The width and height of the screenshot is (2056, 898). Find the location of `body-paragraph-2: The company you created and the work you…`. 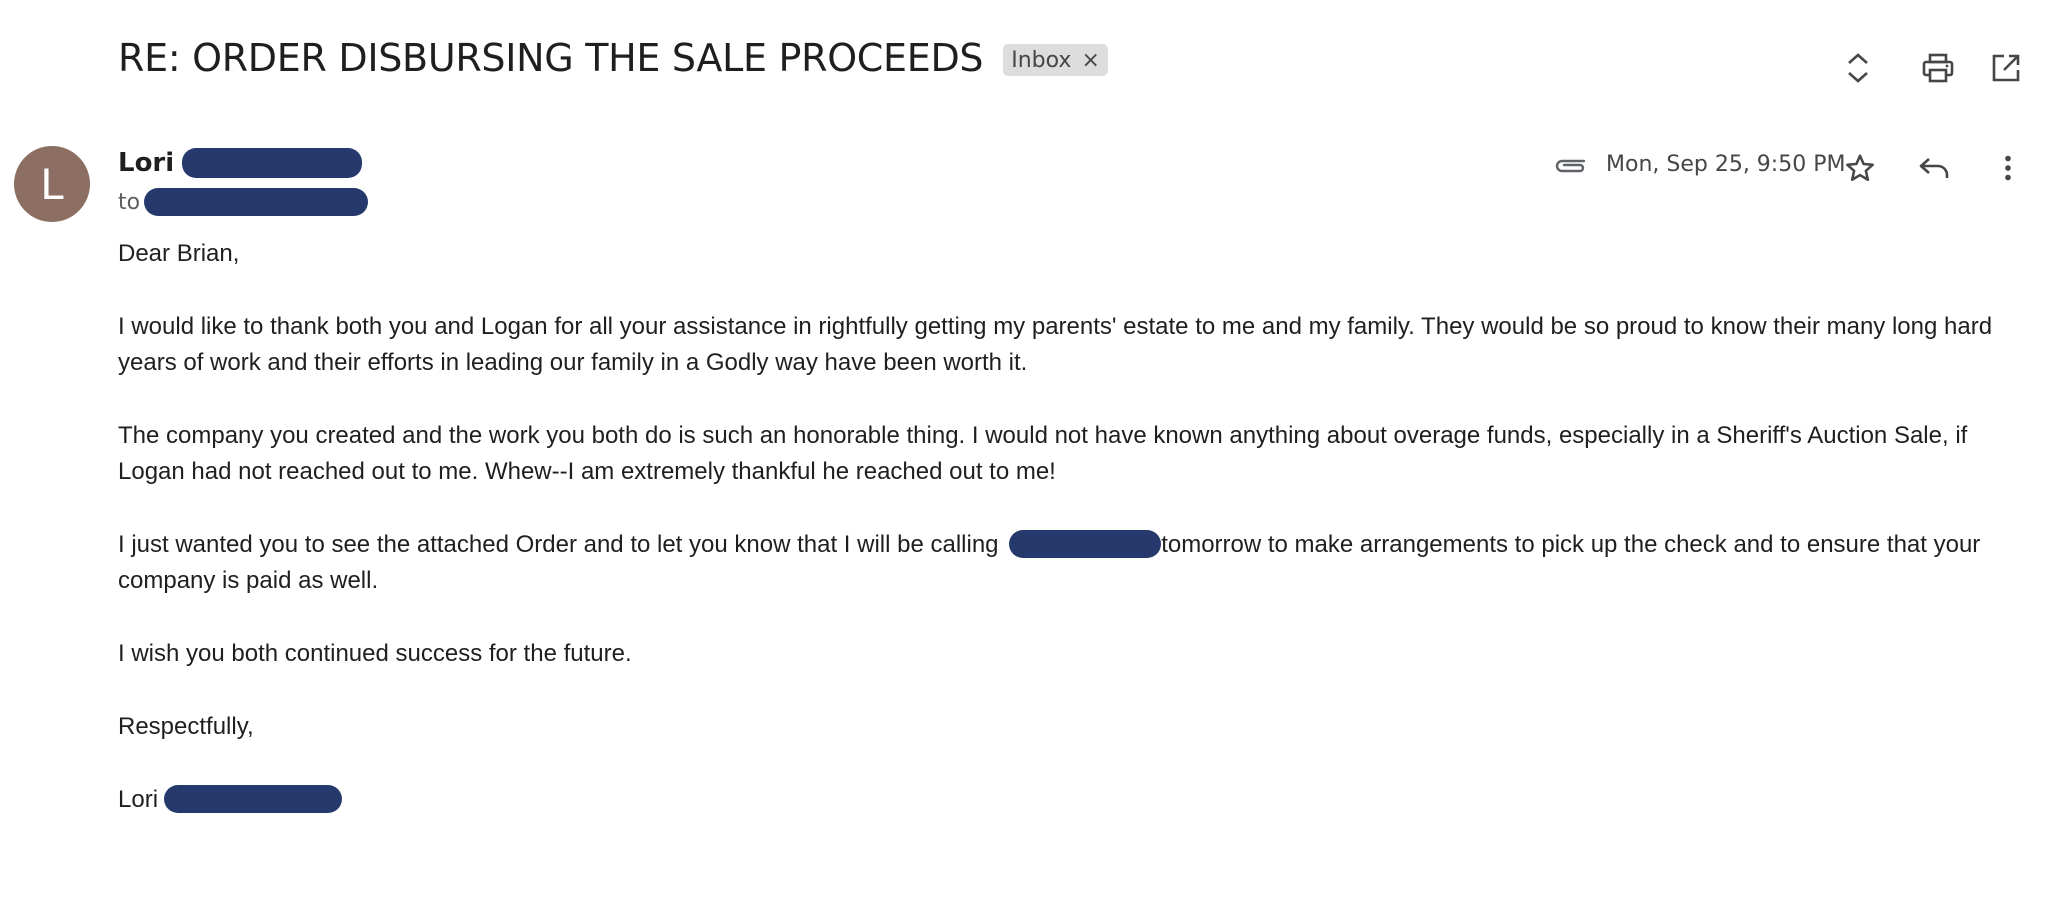

body-paragraph-2: The company you created and the work you… is located at coordinates (1043, 453).